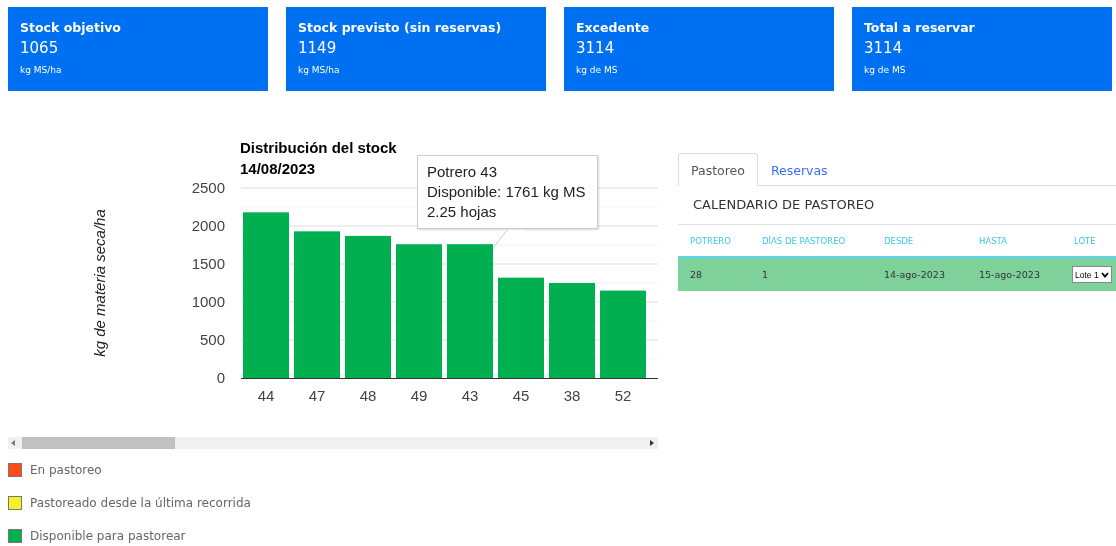 The width and height of the screenshot is (1116, 546). I want to click on card-value: 1149, so click(317, 48).